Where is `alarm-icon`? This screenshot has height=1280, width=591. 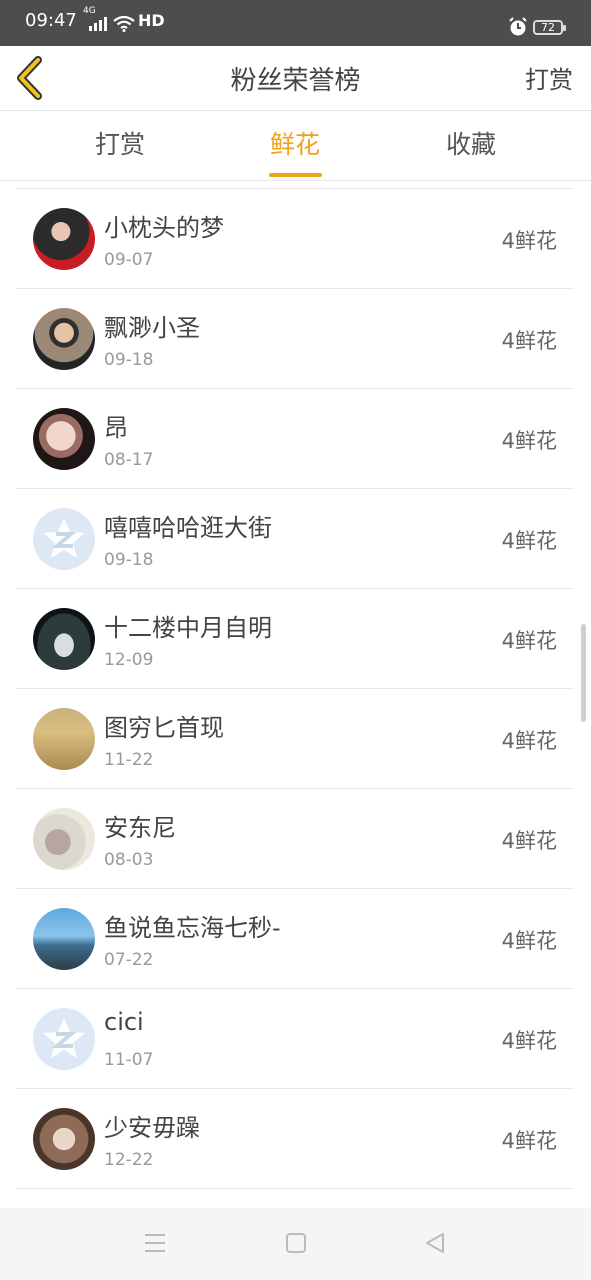 alarm-icon is located at coordinates (518, 26).